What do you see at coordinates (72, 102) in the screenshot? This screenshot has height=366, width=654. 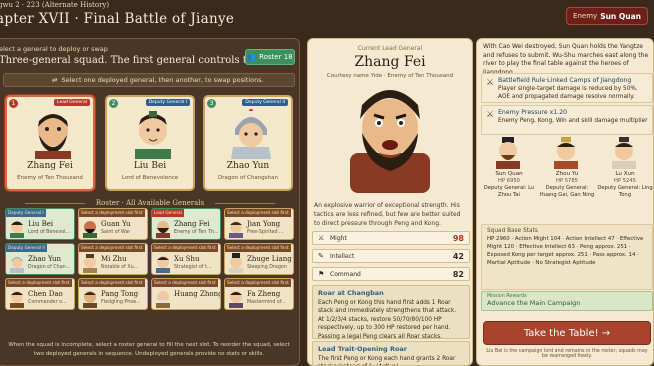 I see `slot-badge: Lead General` at bounding box center [72, 102].